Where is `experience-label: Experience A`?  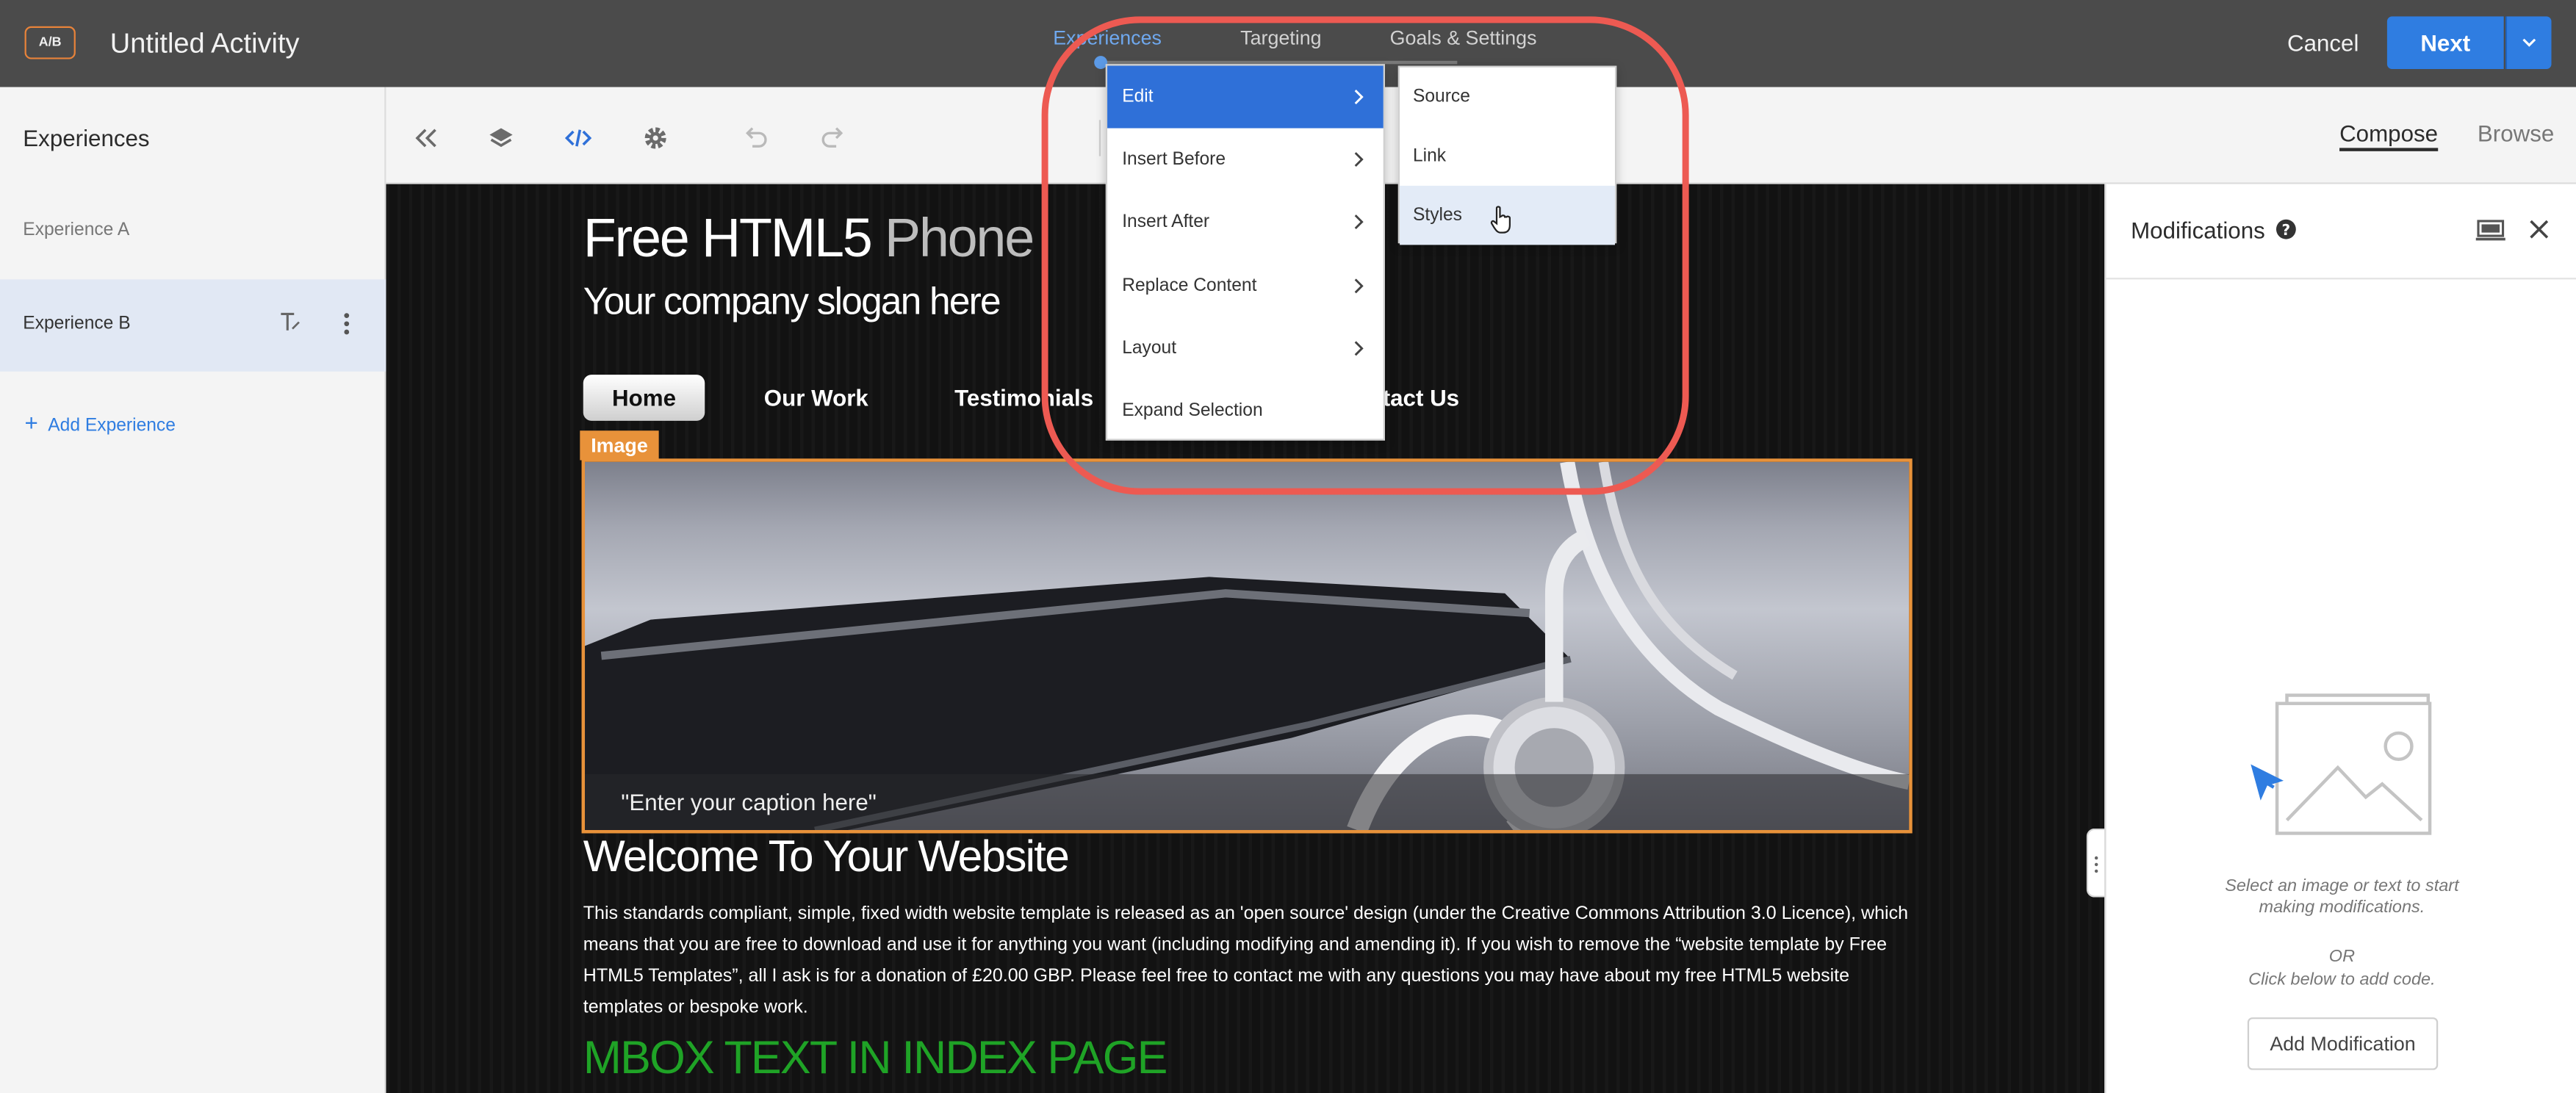
experience-label: Experience A is located at coordinates (76, 230).